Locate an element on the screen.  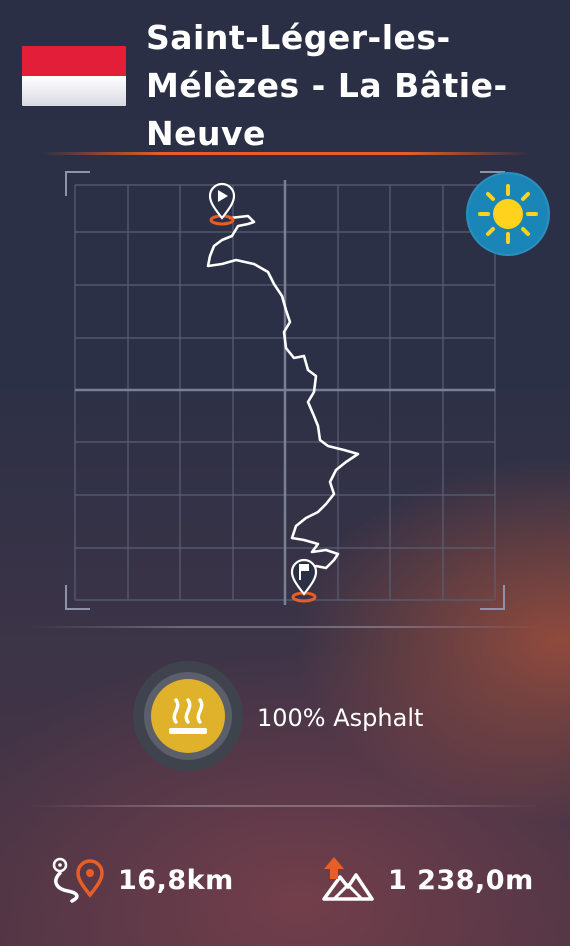
flag-white-band is located at coordinates (74, 91).